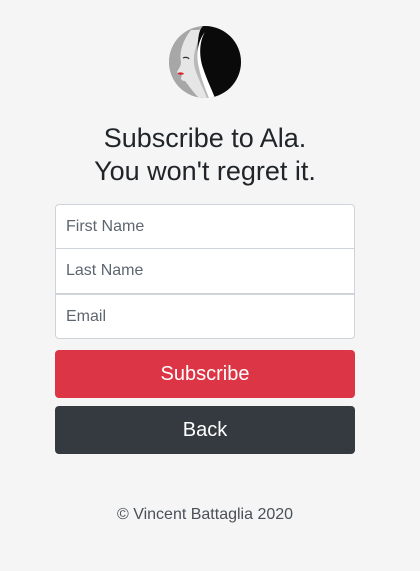  What do you see at coordinates (205, 374) in the screenshot?
I see `subscribe-button: Subscribe` at bounding box center [205, 374].